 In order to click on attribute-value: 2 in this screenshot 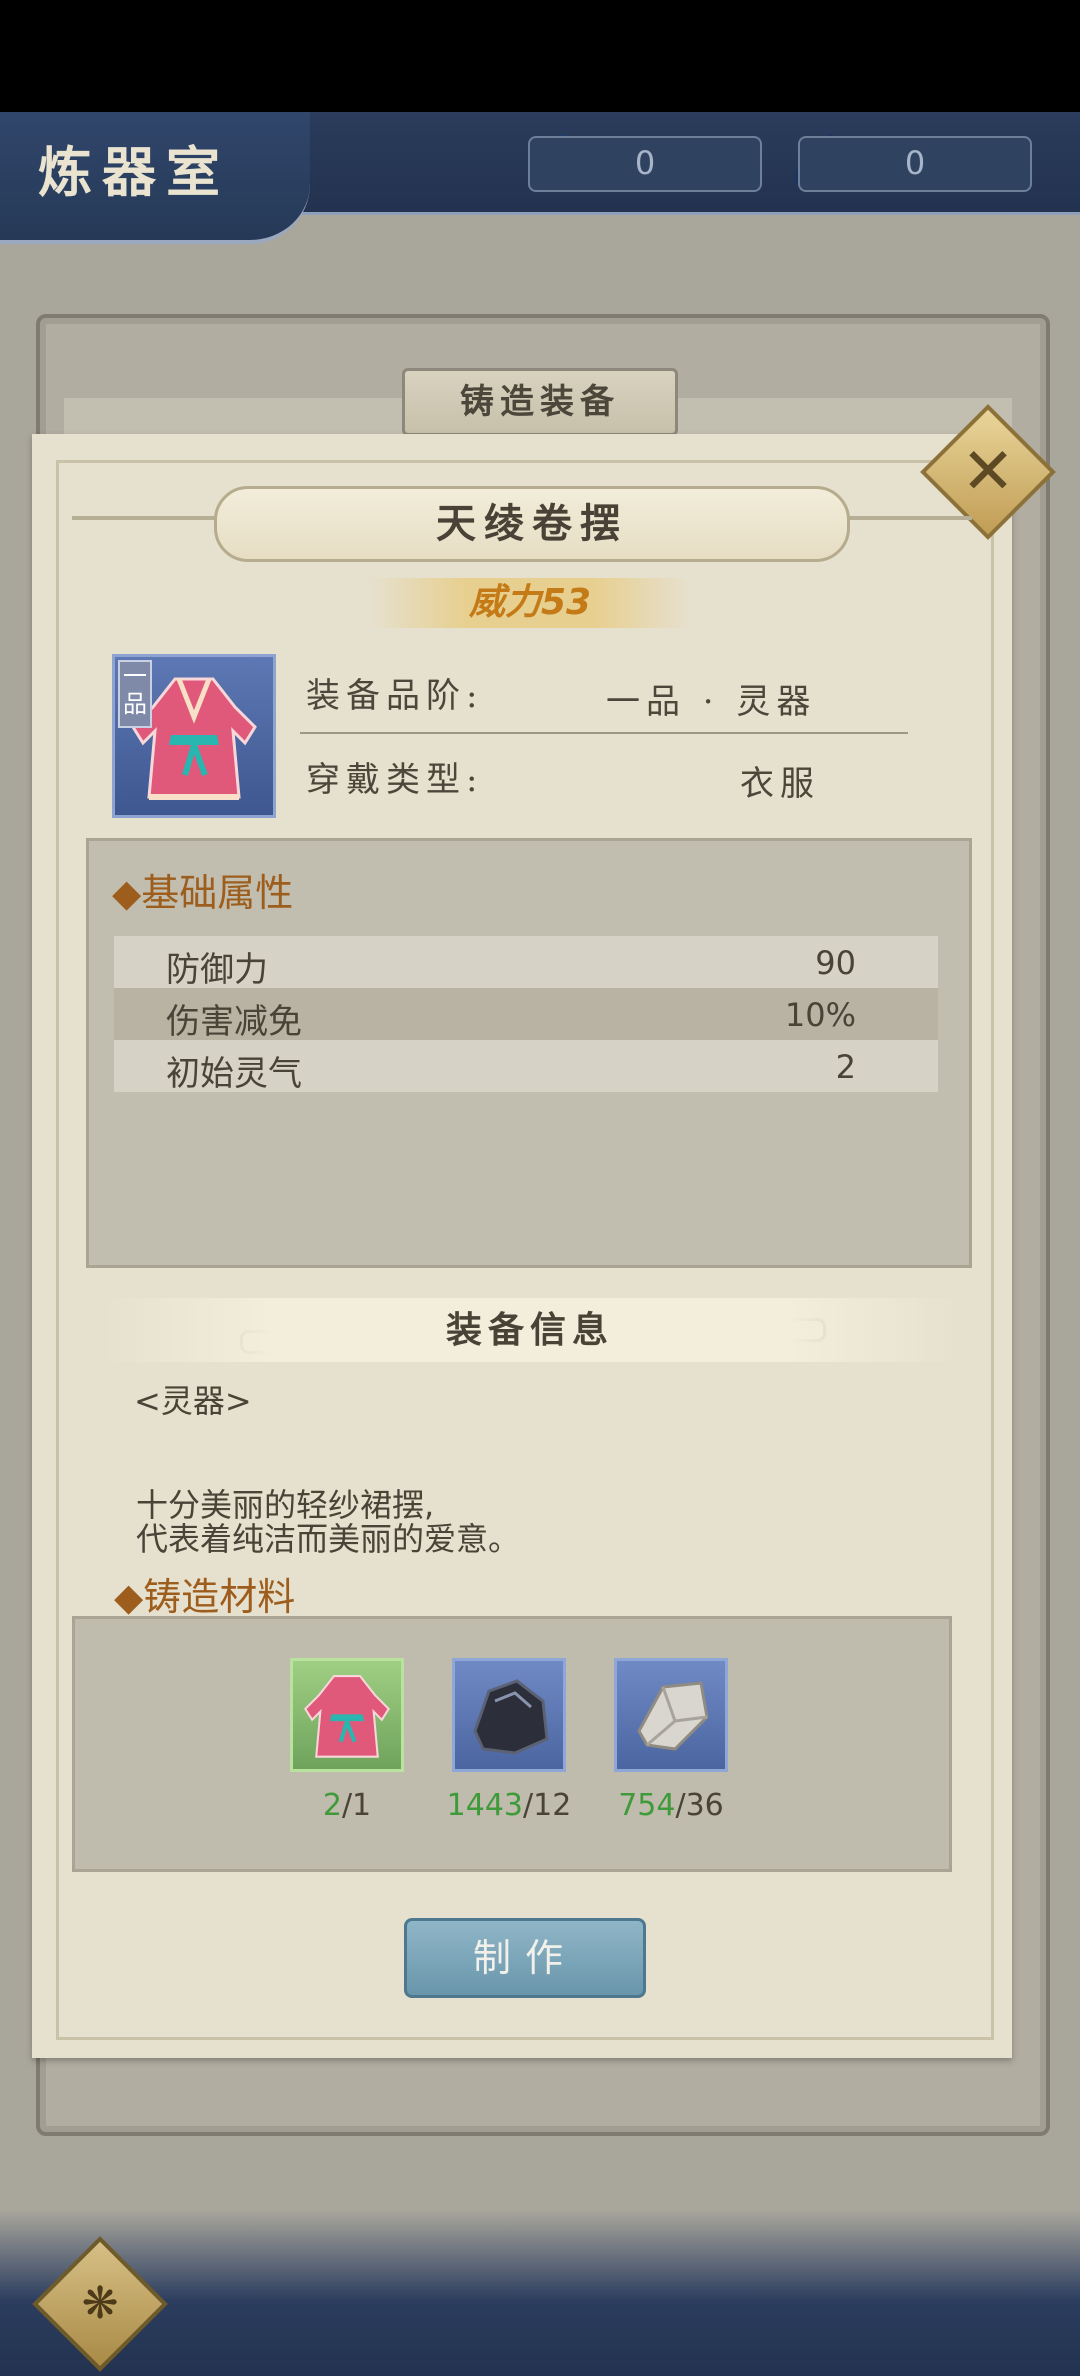, I will do `click(845, 1067)`.